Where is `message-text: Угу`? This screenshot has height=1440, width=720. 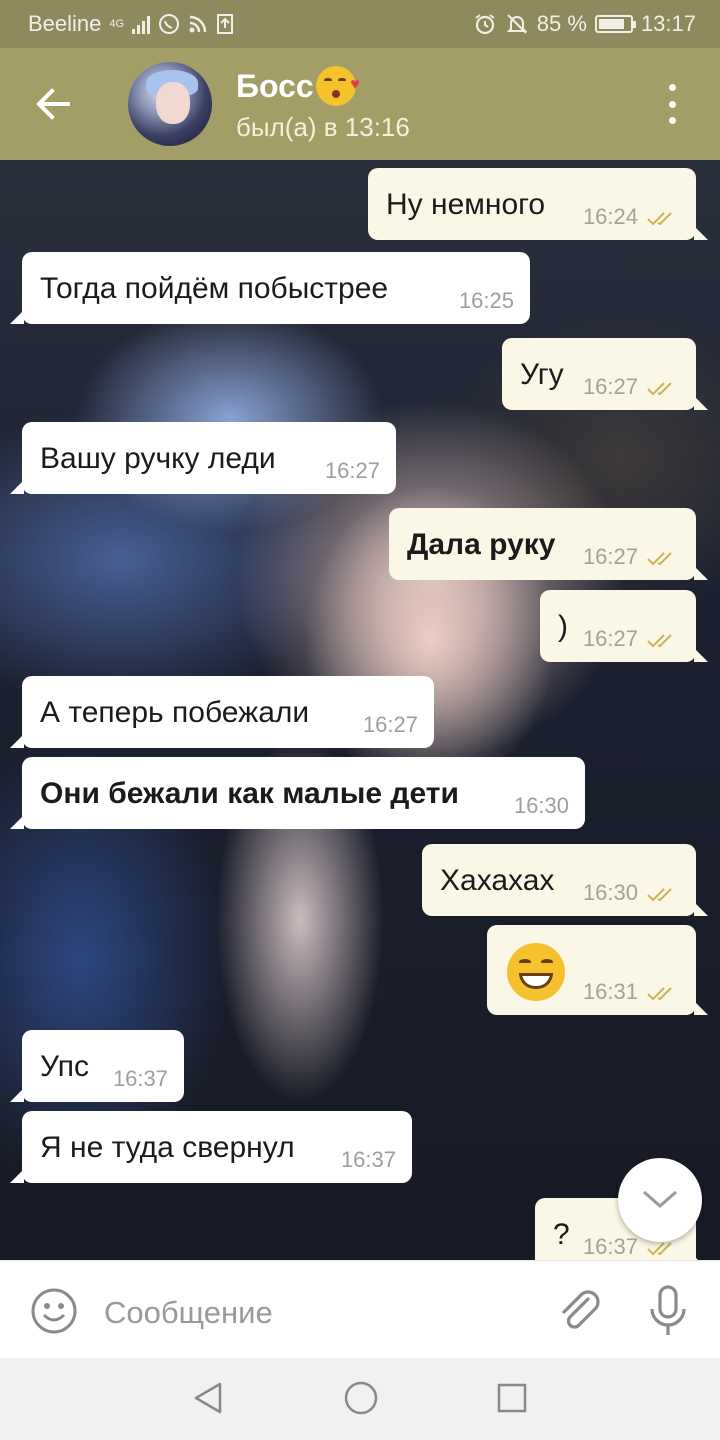
message-text: Угу is located at coordinates (542, 374).